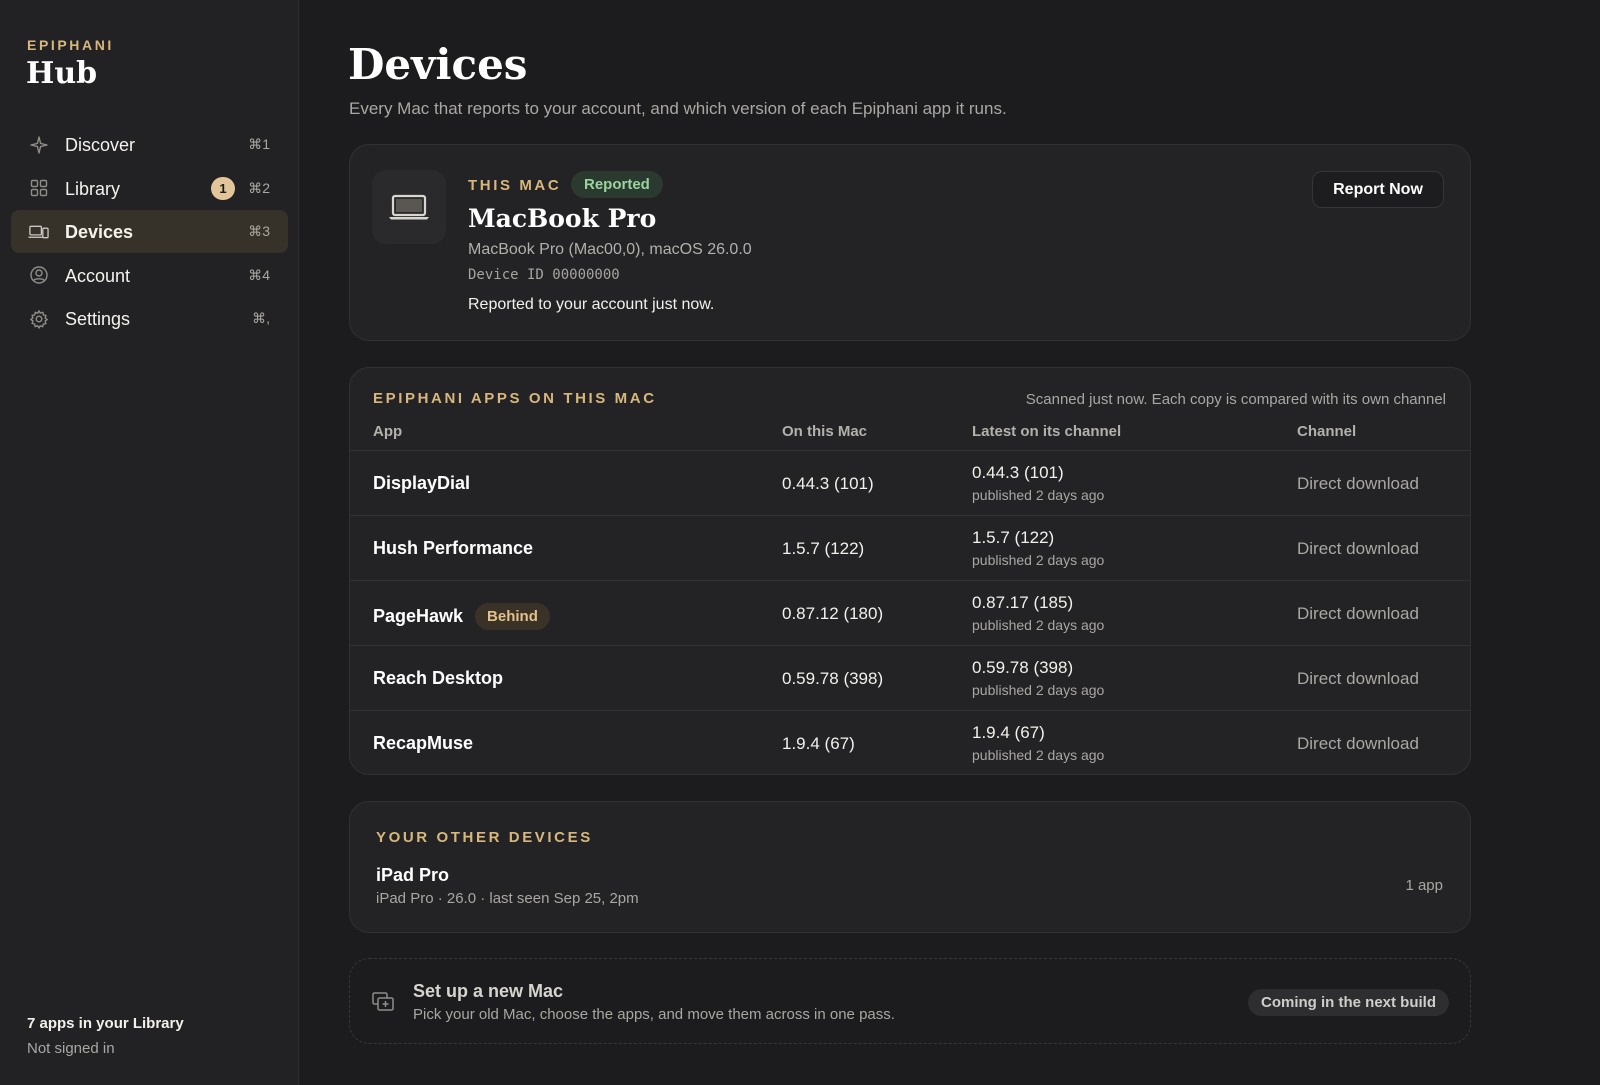  Describe the element at coordinates (100, 145) in the screenshot. I see `sidebar-item-label: Discover` at that location.